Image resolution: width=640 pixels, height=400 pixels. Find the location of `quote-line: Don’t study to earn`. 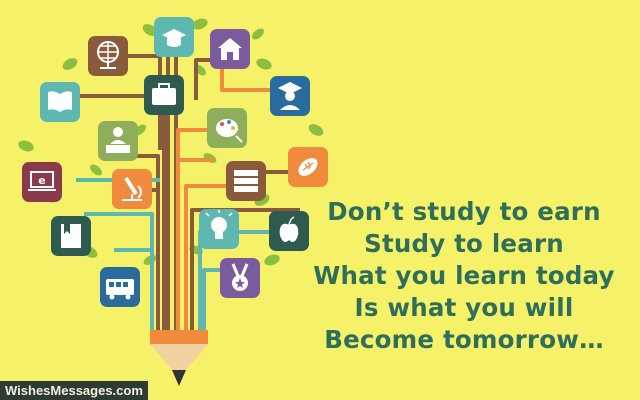

quote-line: Don’t study to earn is located at coordinates (464, 211).